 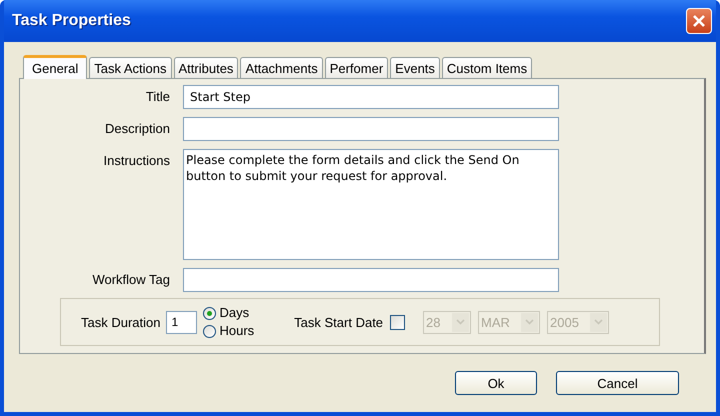 What do you see at coordinates (136, 160) in the screenshot?
I see `field-label: Instructions` at bounding box center [136, 160].